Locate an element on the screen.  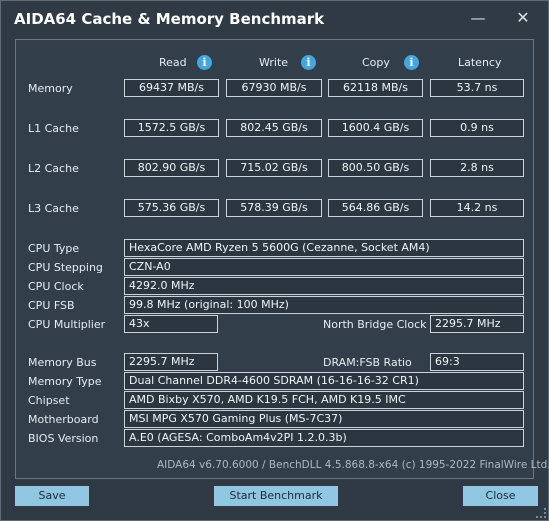
cpu-clock-value: 4292.0 MHz is located at coordinates (324, 286).